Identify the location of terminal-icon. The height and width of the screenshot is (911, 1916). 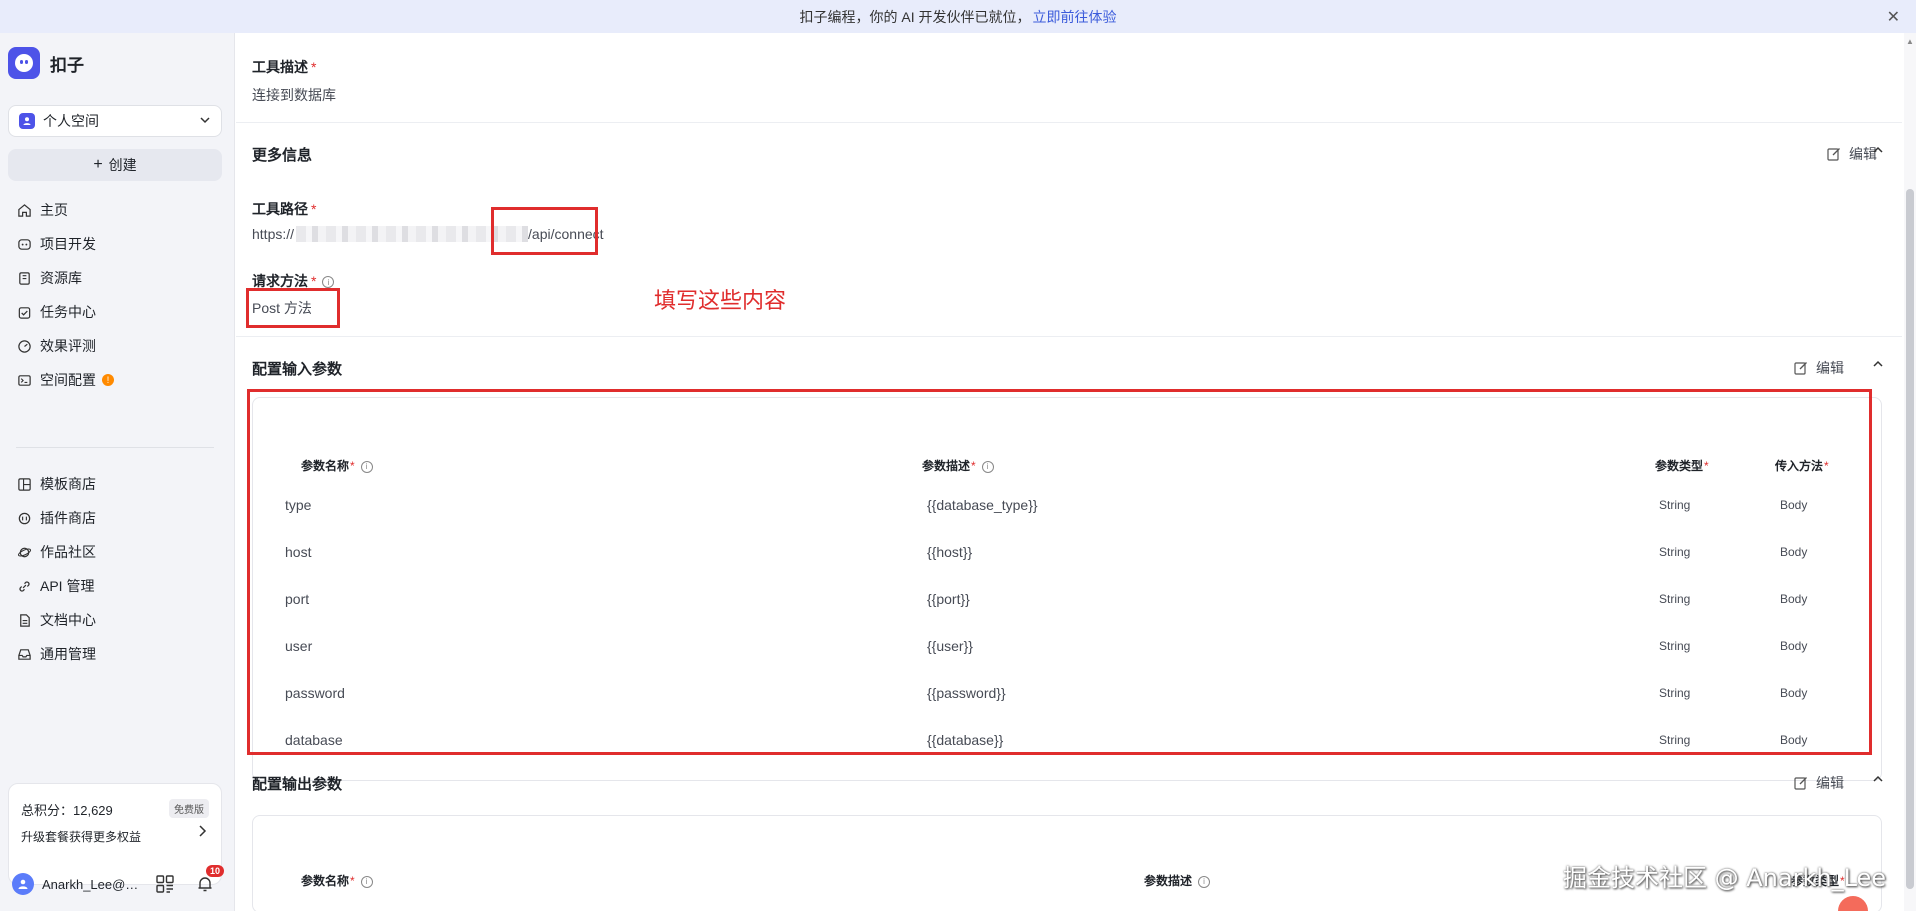
(24, 380).